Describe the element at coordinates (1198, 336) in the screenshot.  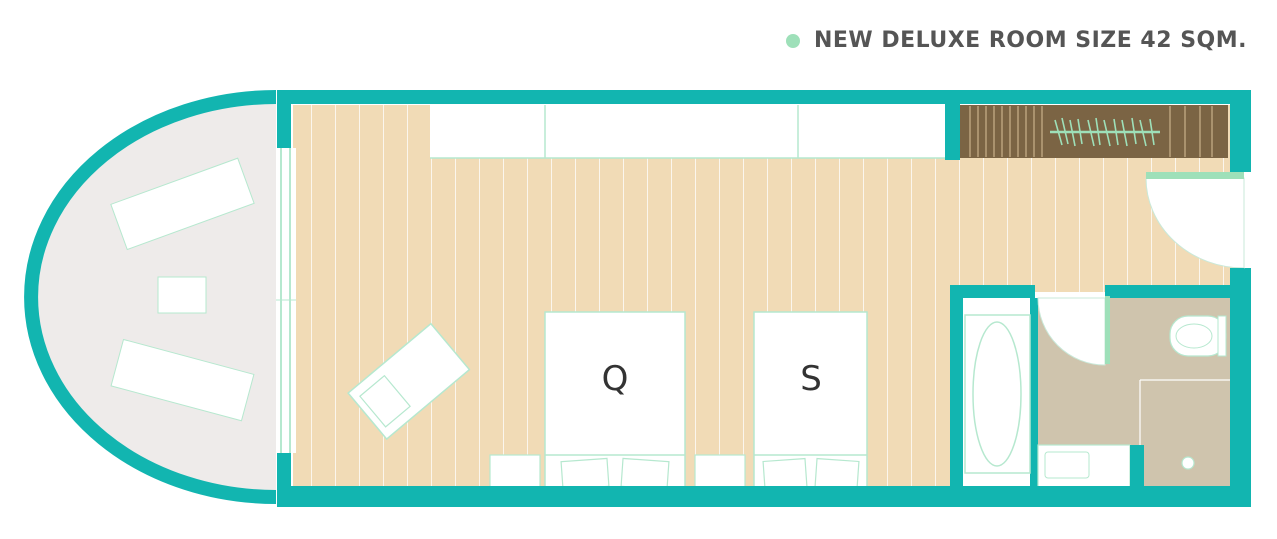
I see `toilet` at that location.